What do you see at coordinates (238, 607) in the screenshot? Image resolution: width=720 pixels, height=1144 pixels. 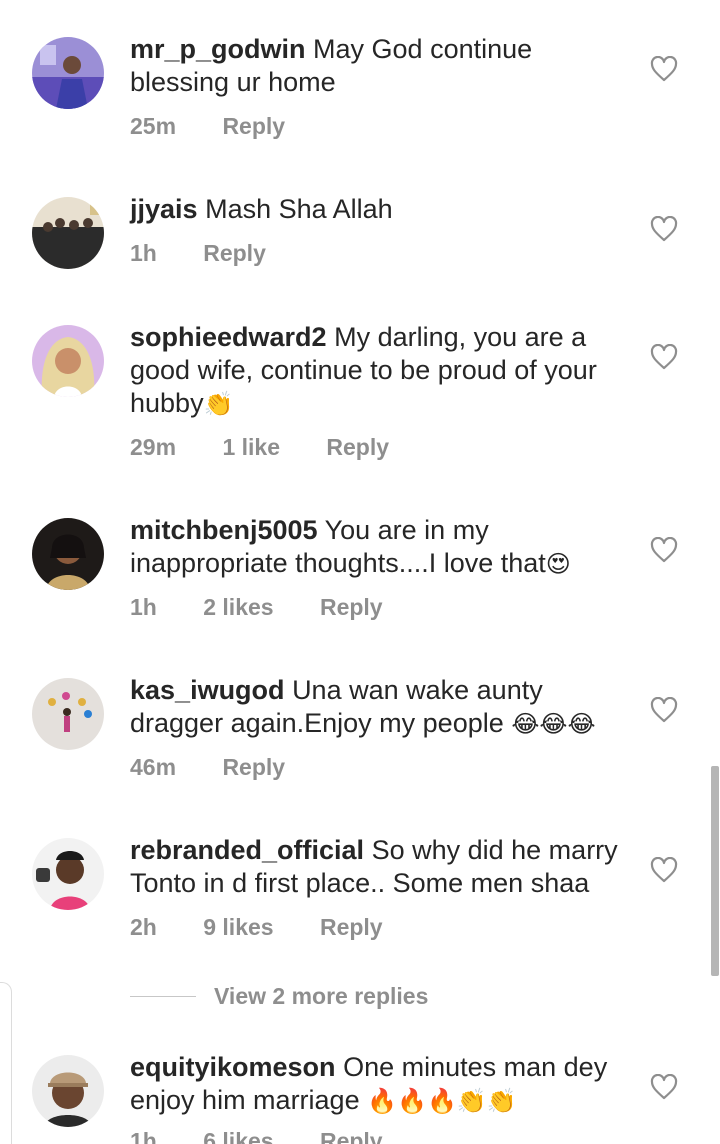 I see `like-count: 2 likes` at bounding box center [238, 607].